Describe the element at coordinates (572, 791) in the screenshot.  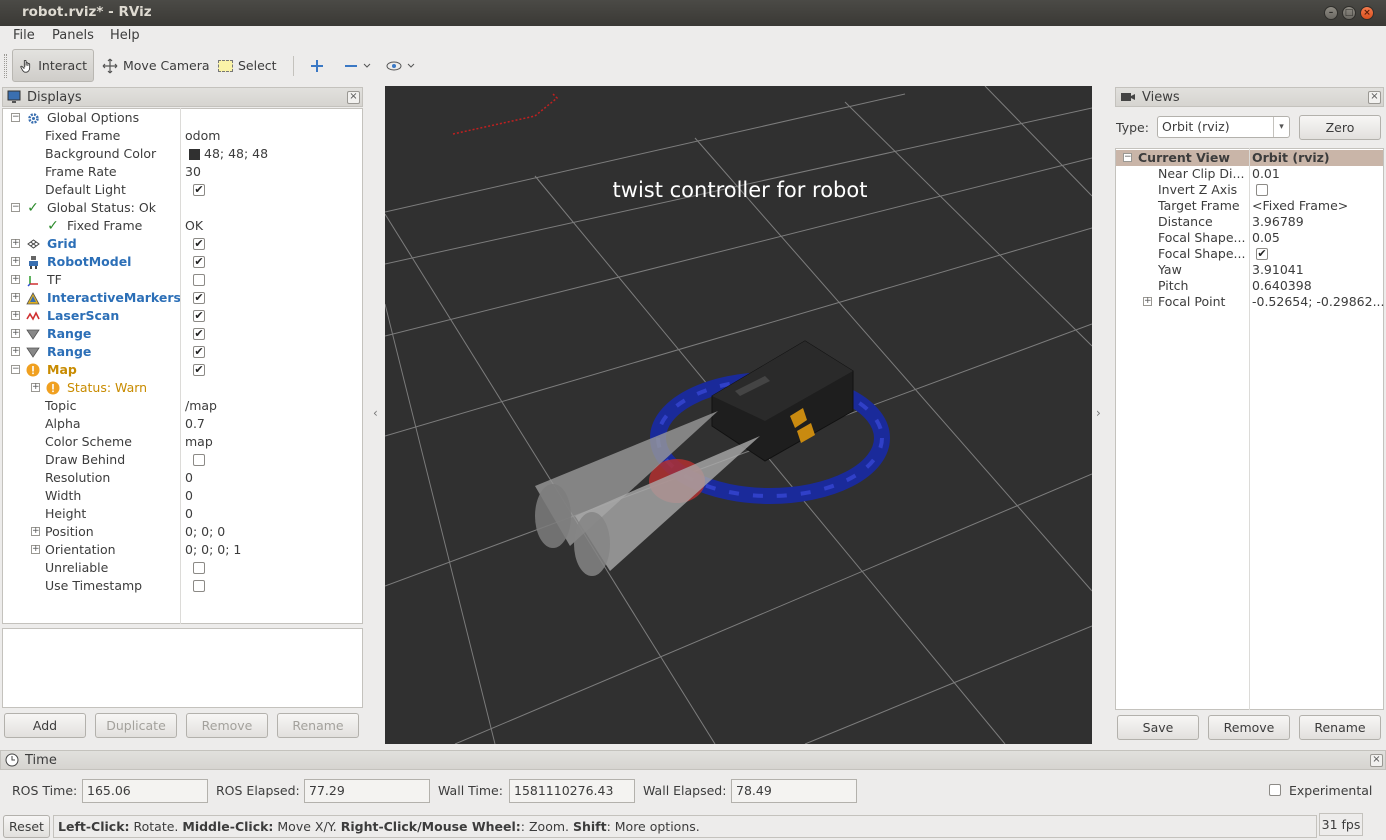
I see `wall-time-field: 1581110276.43` at that location.